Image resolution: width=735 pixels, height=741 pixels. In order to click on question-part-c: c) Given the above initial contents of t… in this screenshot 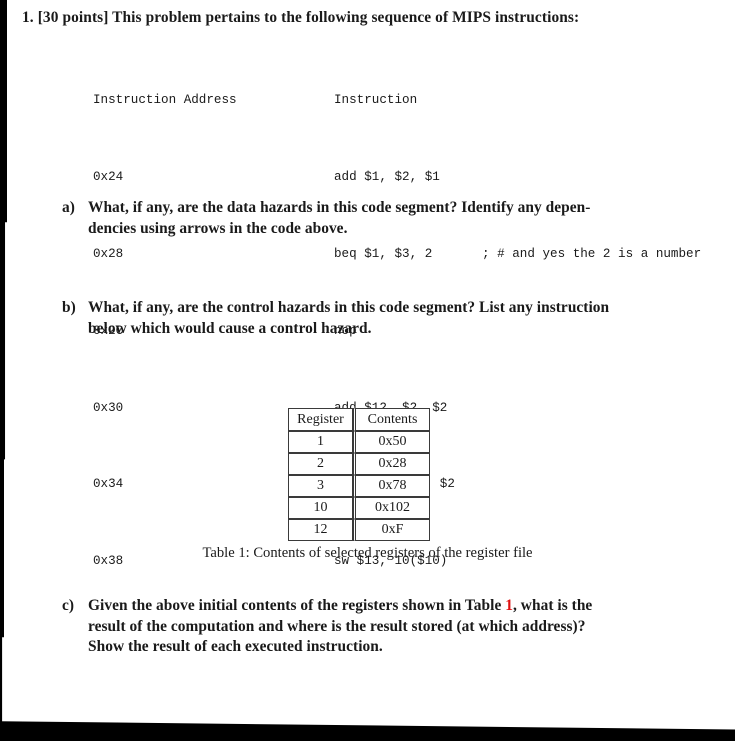, I will do `click(392, 627)`.